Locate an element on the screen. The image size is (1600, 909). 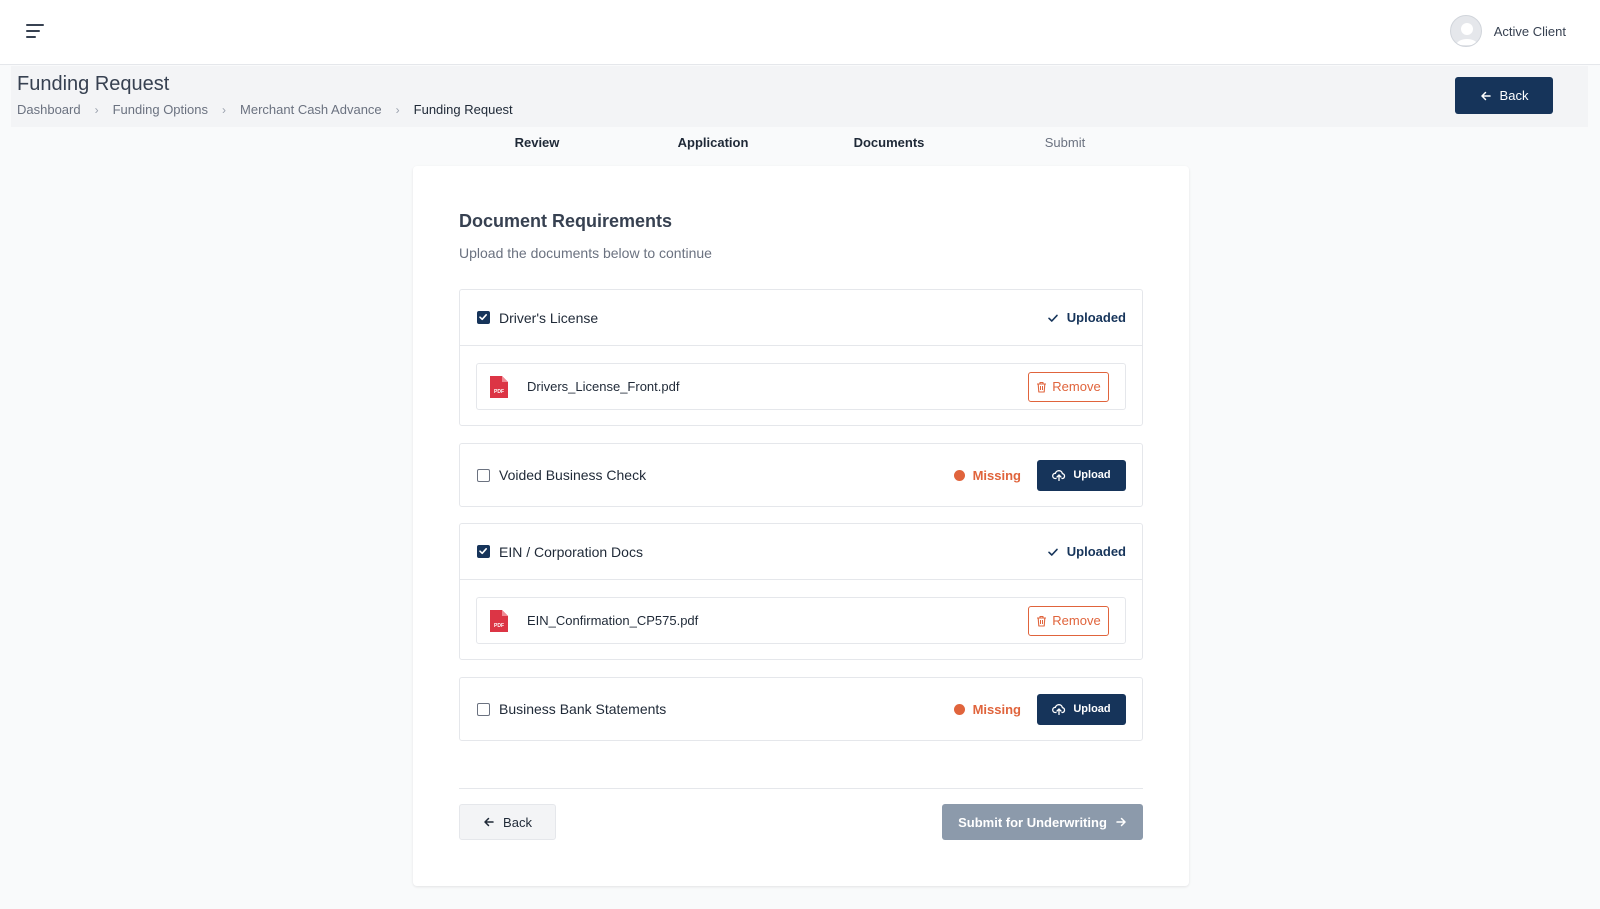
profile-name: Active Client is located at coordinates (1529, 31).